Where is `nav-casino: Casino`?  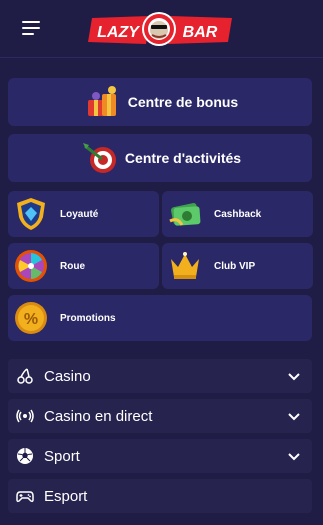
nav-casino: Casino is located at coordinates (160, 376).